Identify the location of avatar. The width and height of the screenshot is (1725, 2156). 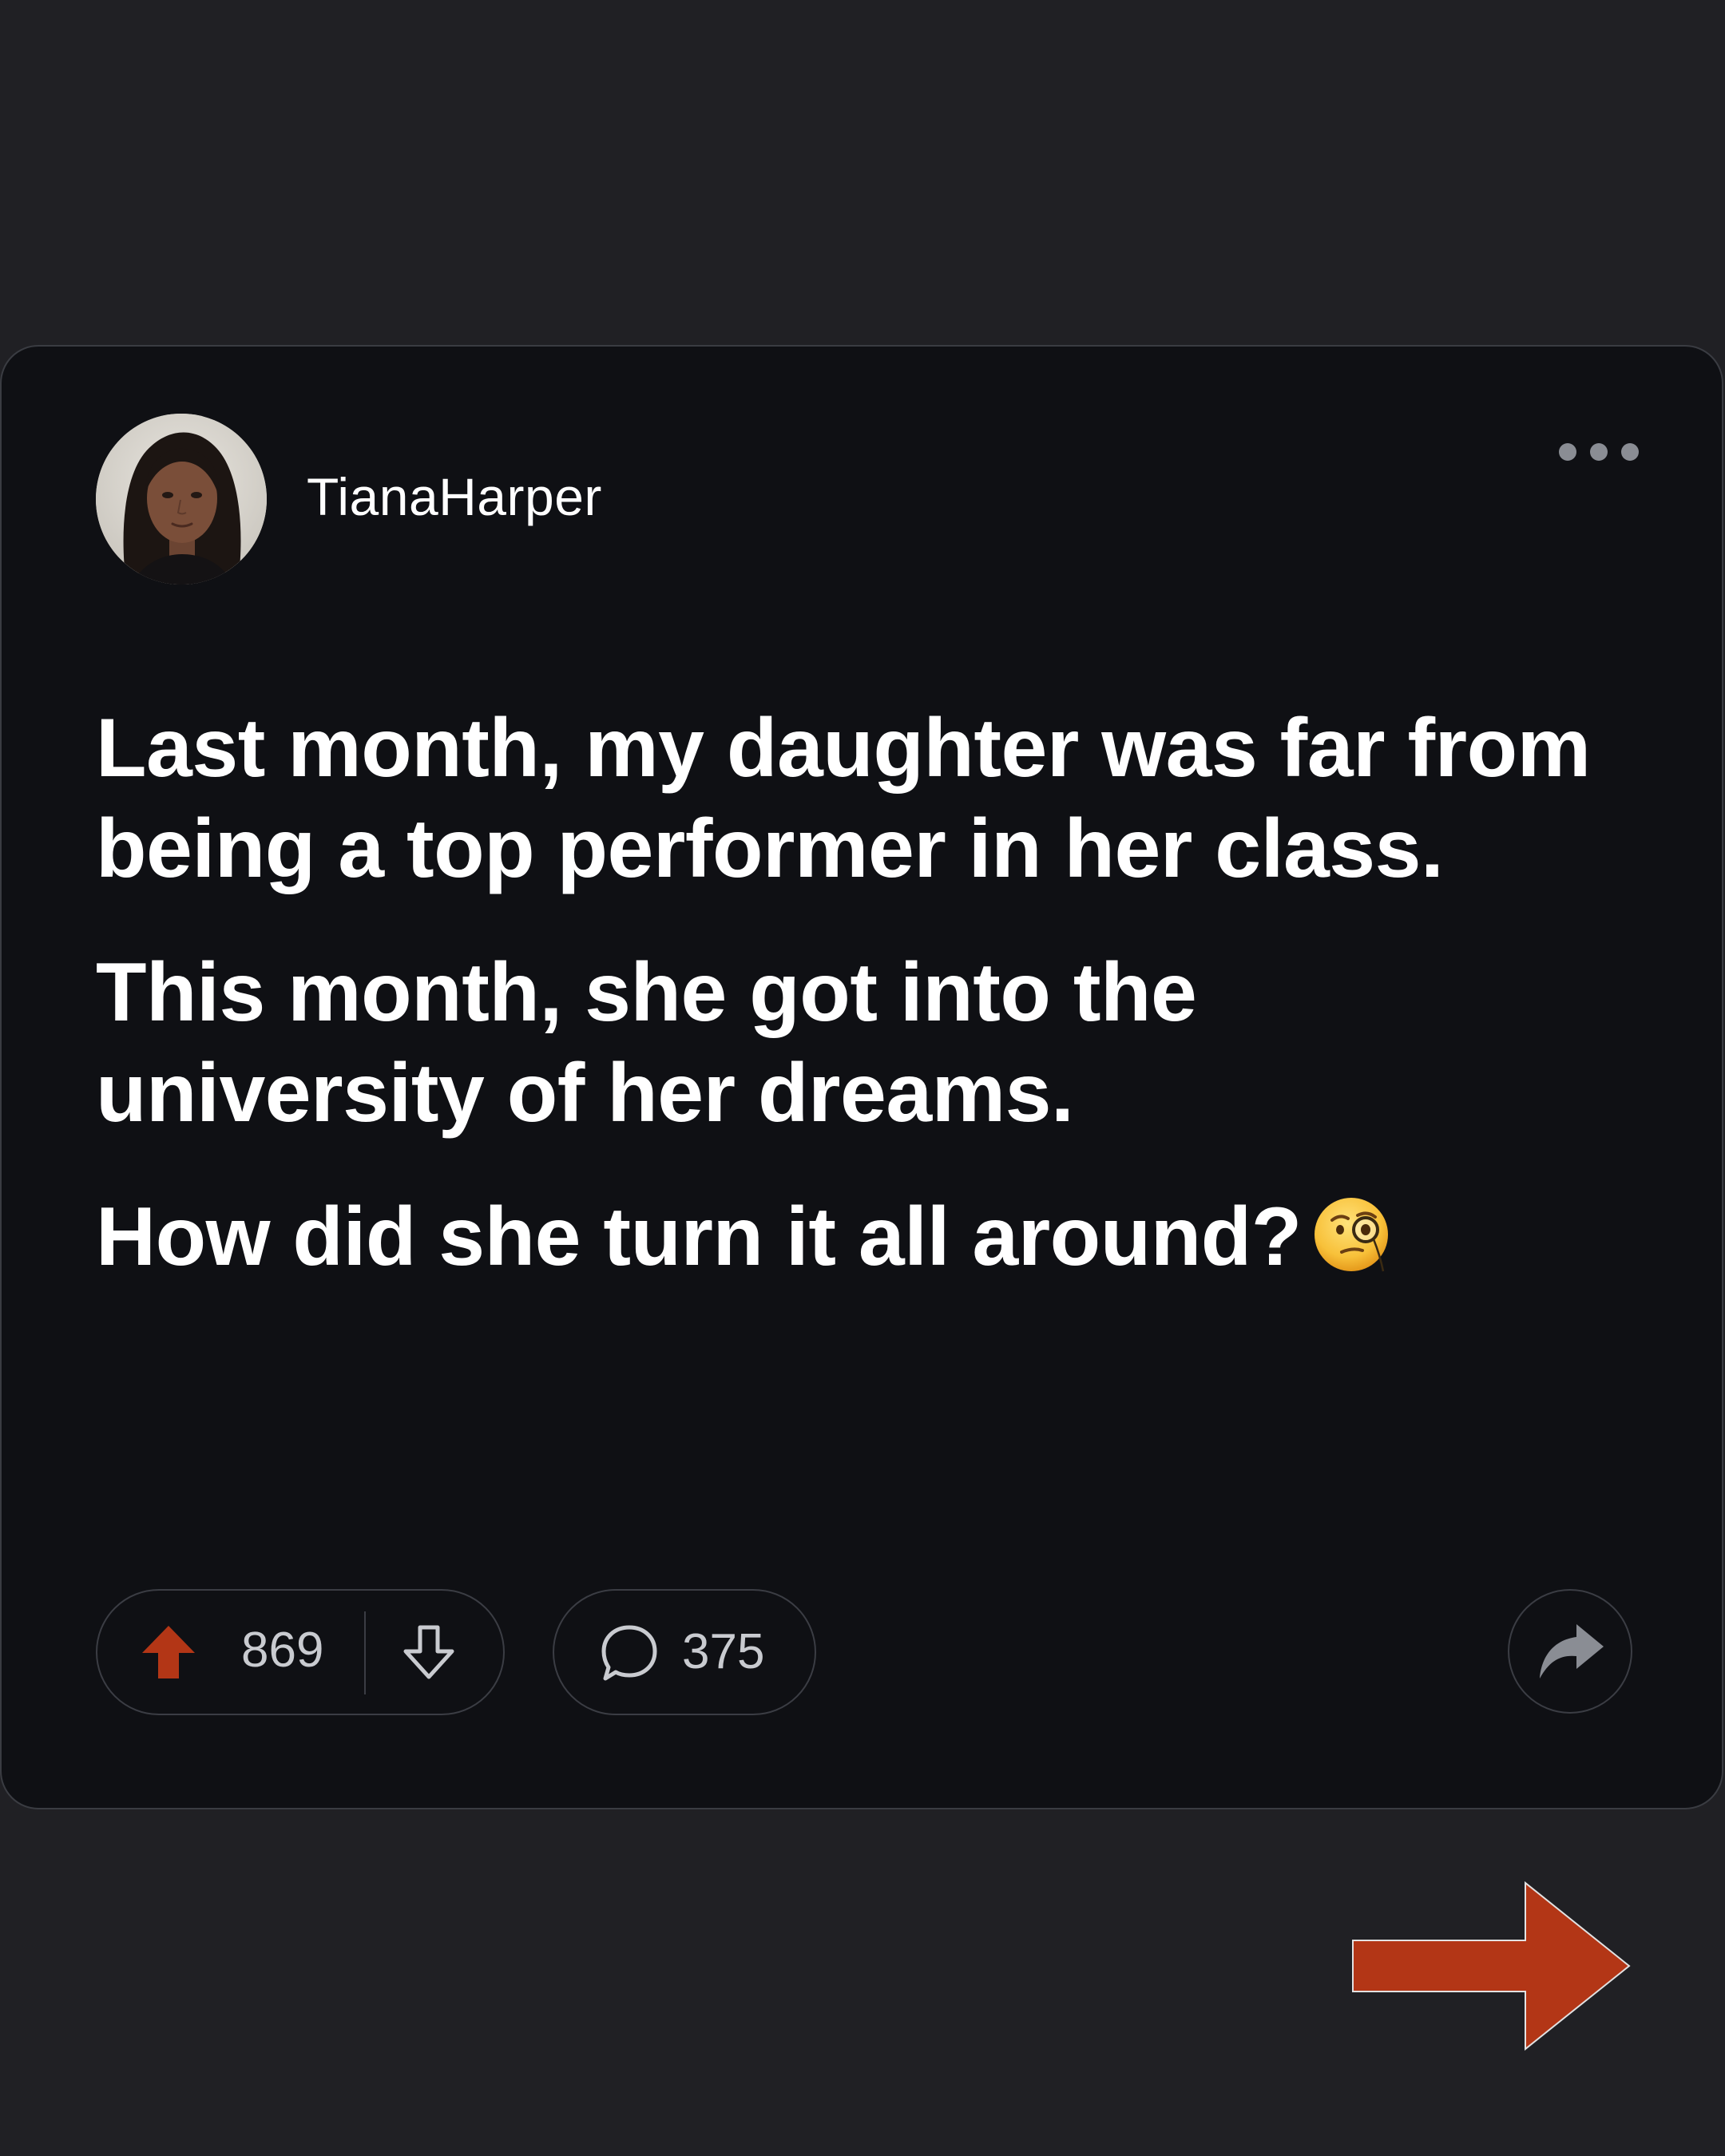
(182, 499).